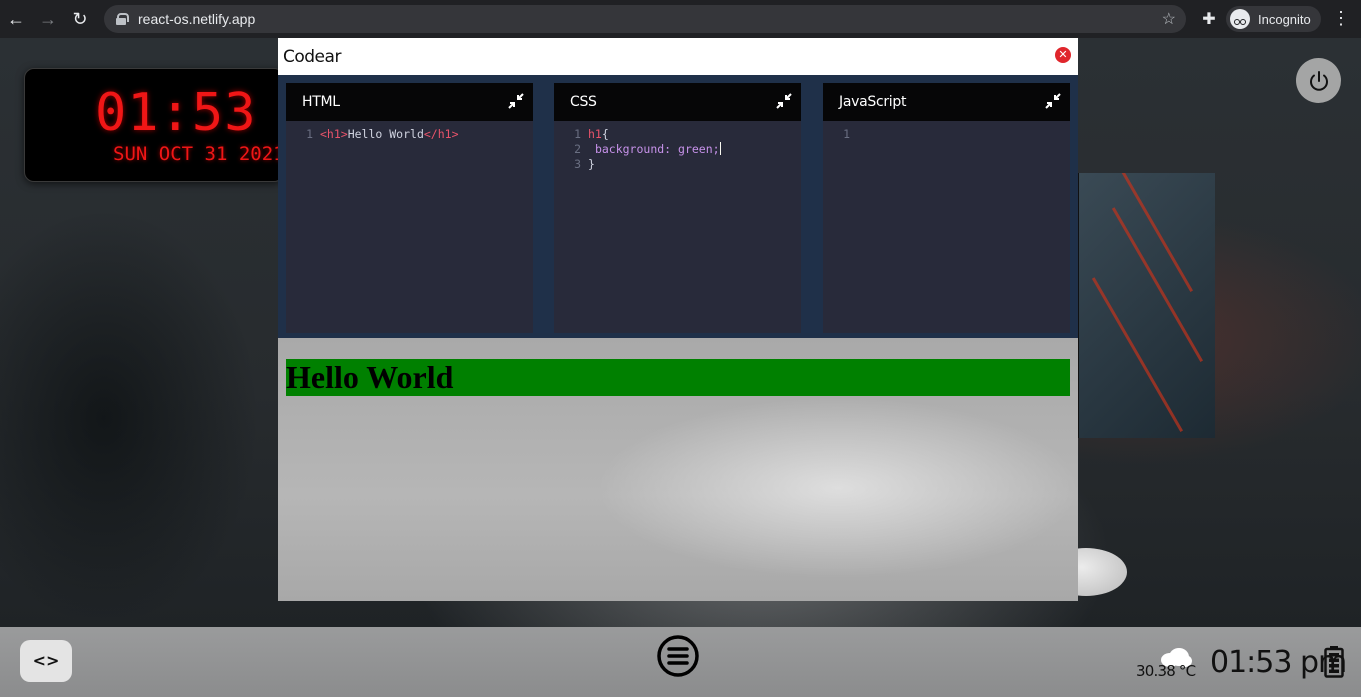 The image size is (1361, 697). Describe the element at coordinates (382, 134) in the screenshot. I see `code-line: 1 <h1>Hello World</h1>` at that location.